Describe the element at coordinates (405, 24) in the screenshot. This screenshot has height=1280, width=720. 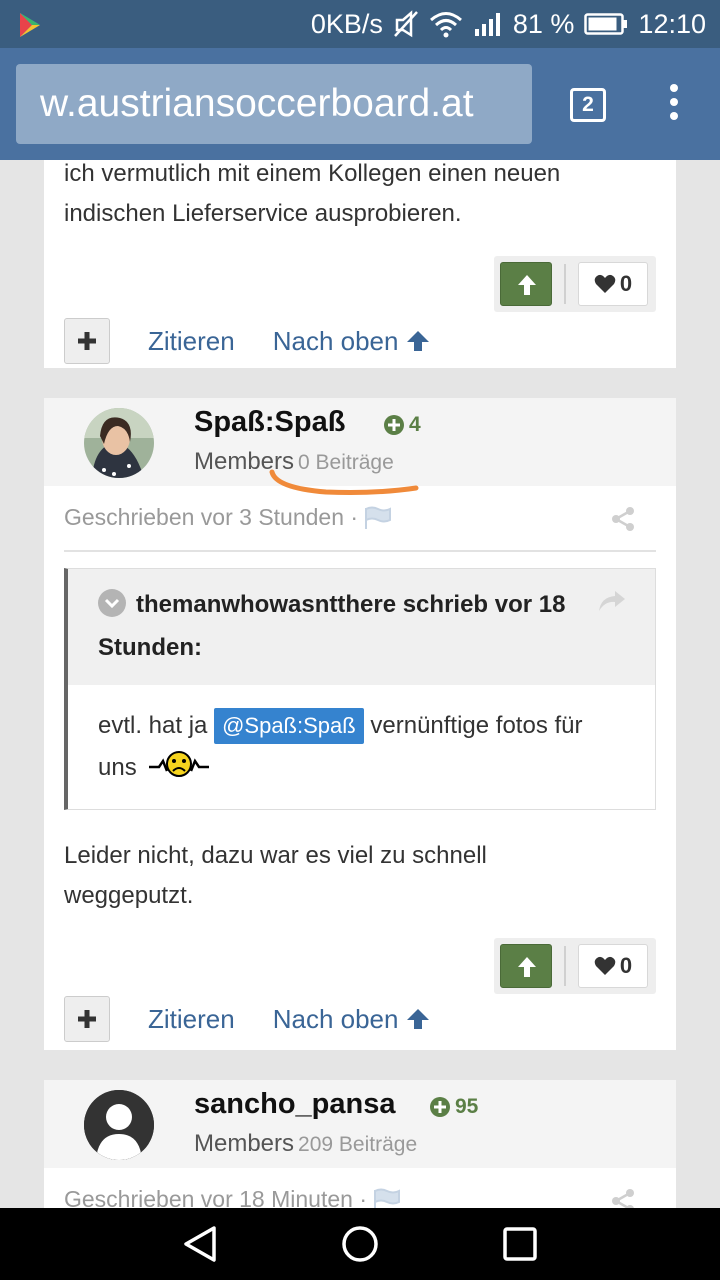
I see `mute-icon` at that location.